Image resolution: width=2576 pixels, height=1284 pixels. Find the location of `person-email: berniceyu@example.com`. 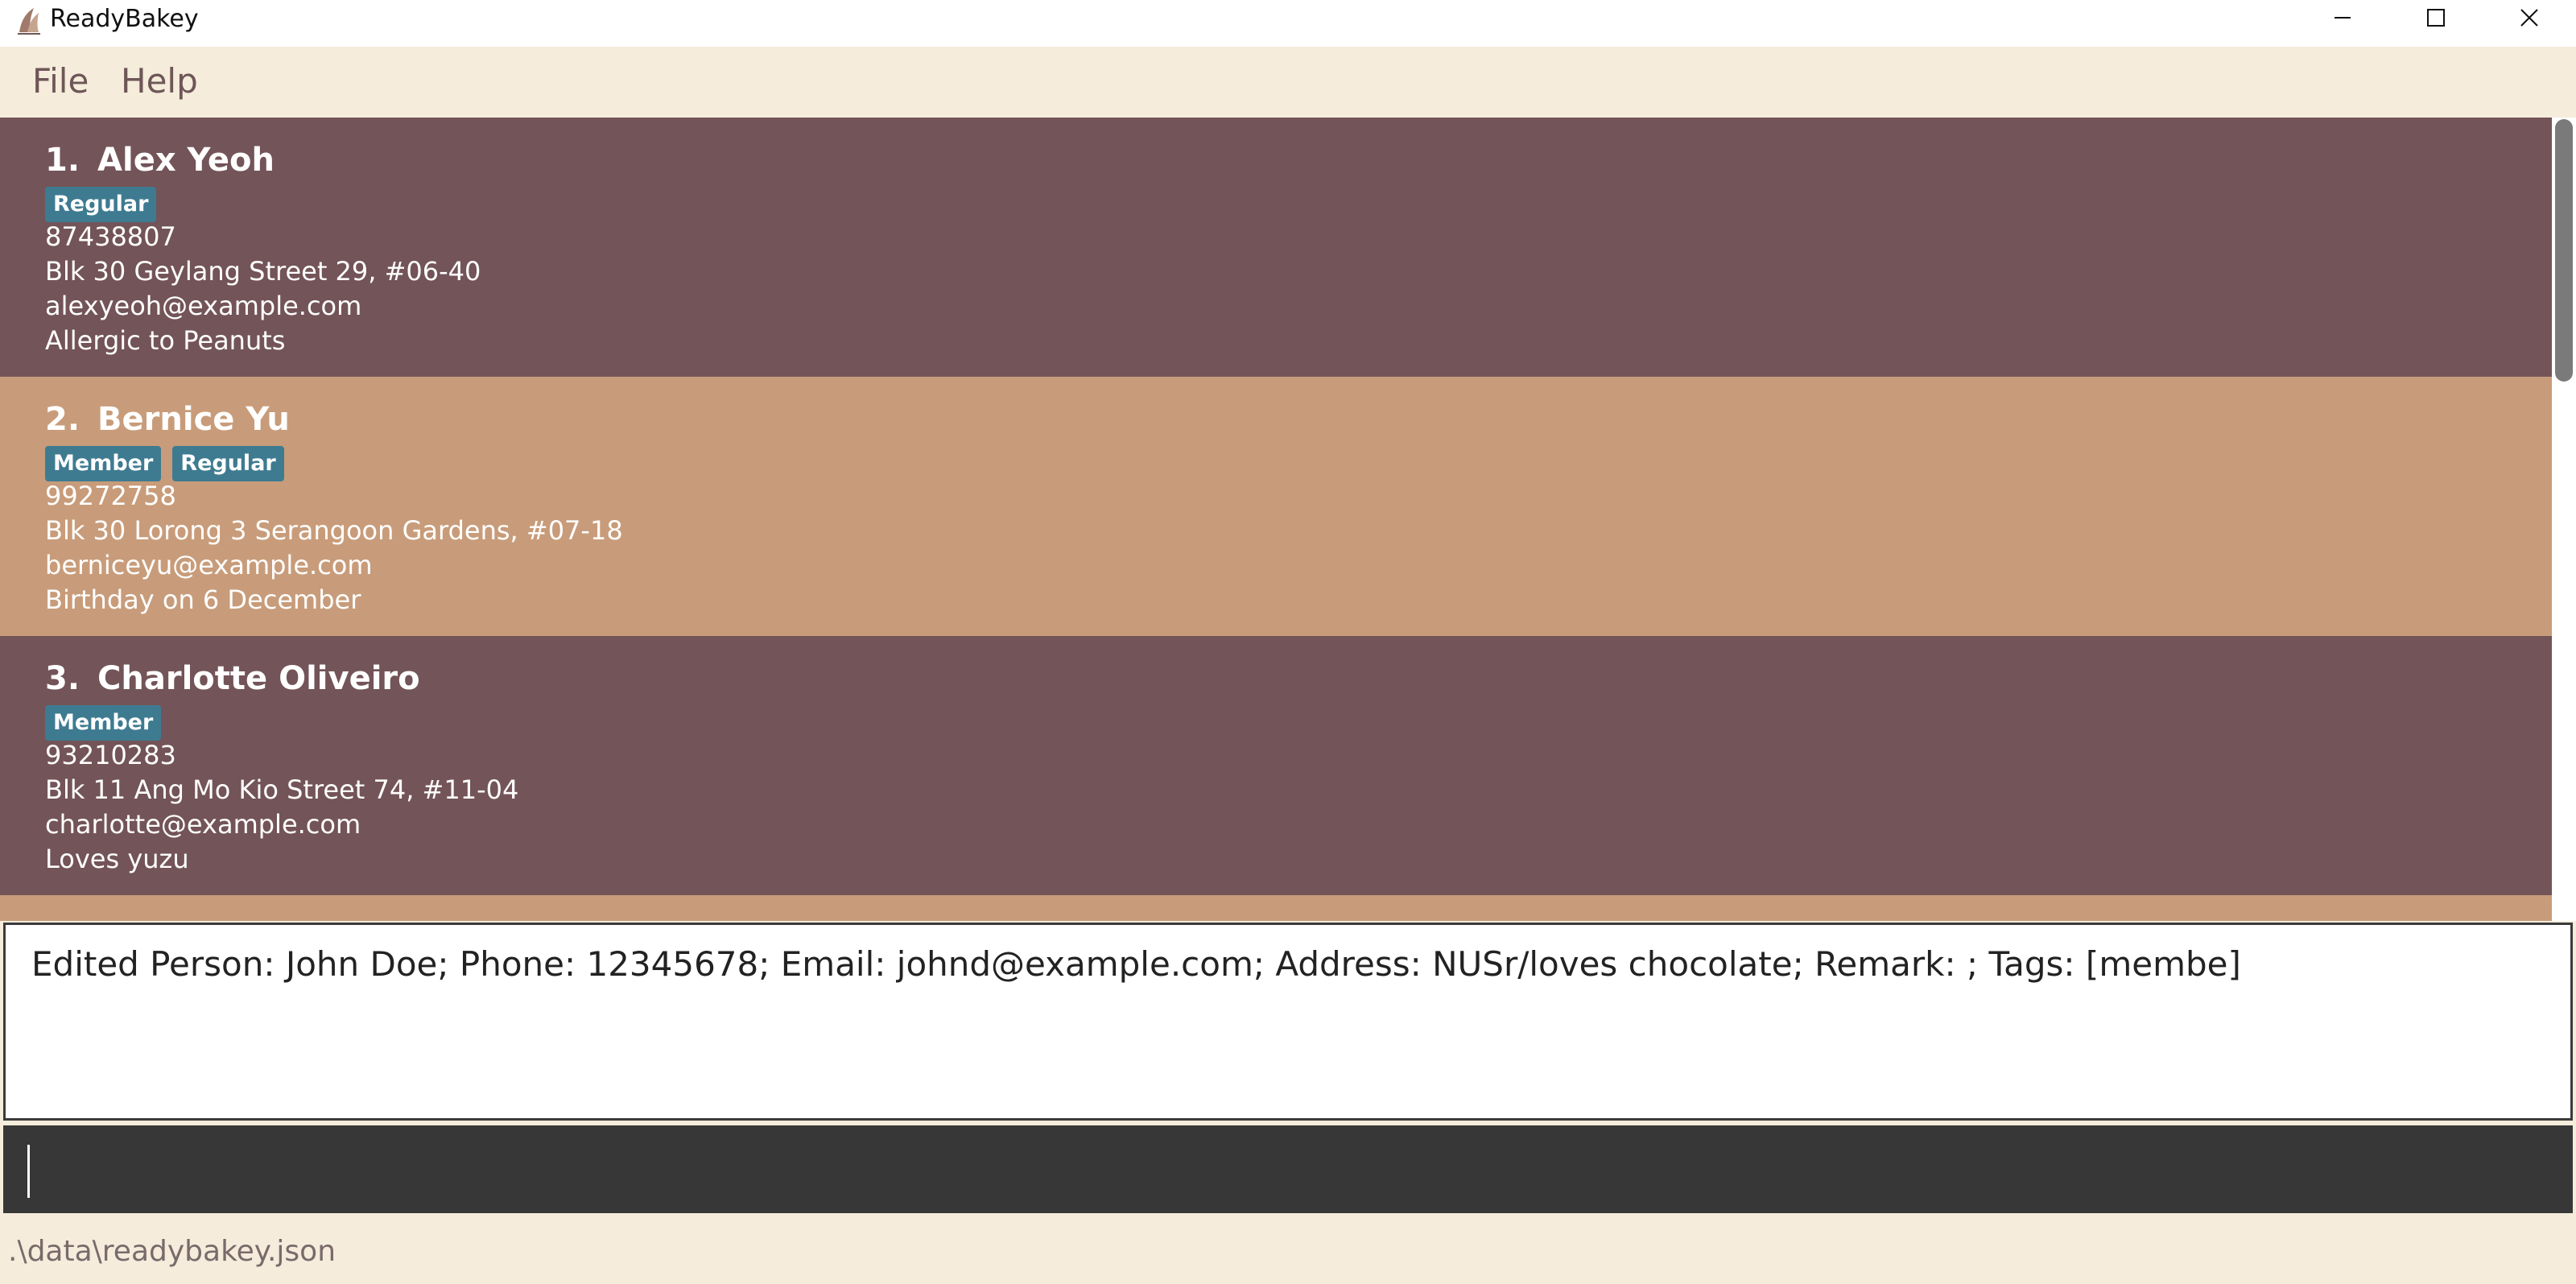

person-email: berniceyu@example.com is located at coordinates (209, 565).